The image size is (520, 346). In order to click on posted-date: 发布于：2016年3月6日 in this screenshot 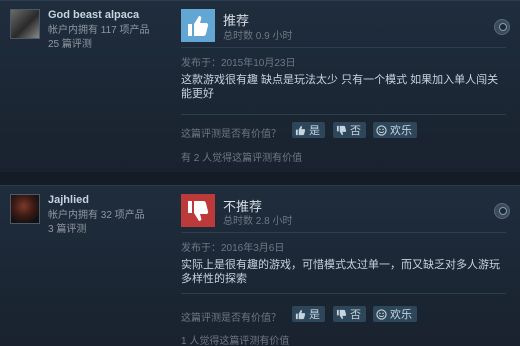, I will do `click(233, 248)`.